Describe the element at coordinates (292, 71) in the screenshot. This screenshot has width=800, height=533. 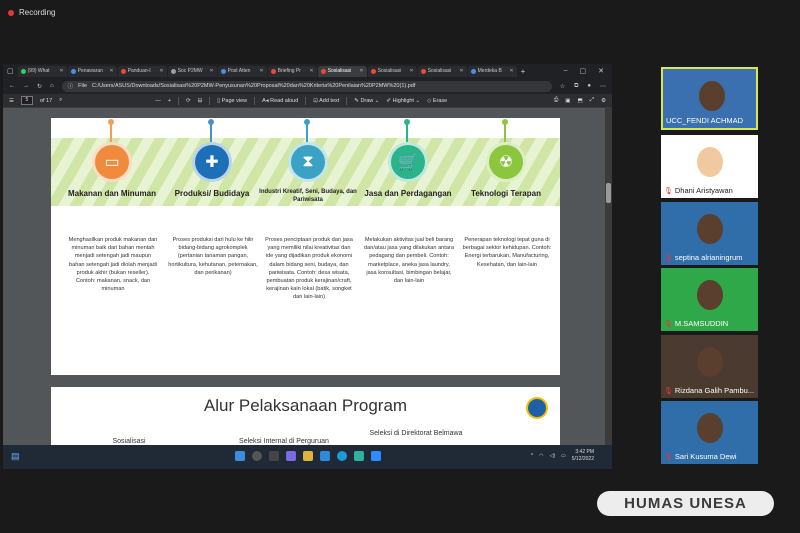
I see `browser-tab: Briefing Pr ✕` at that location.